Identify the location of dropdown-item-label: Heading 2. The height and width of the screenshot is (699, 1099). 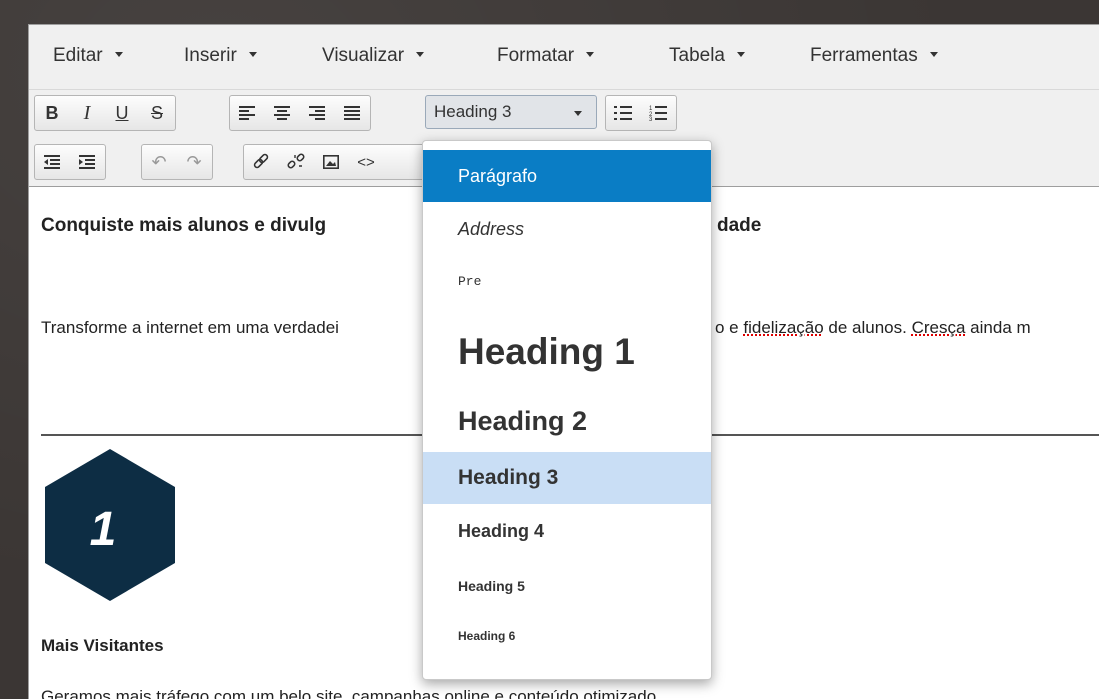
(523, 420).